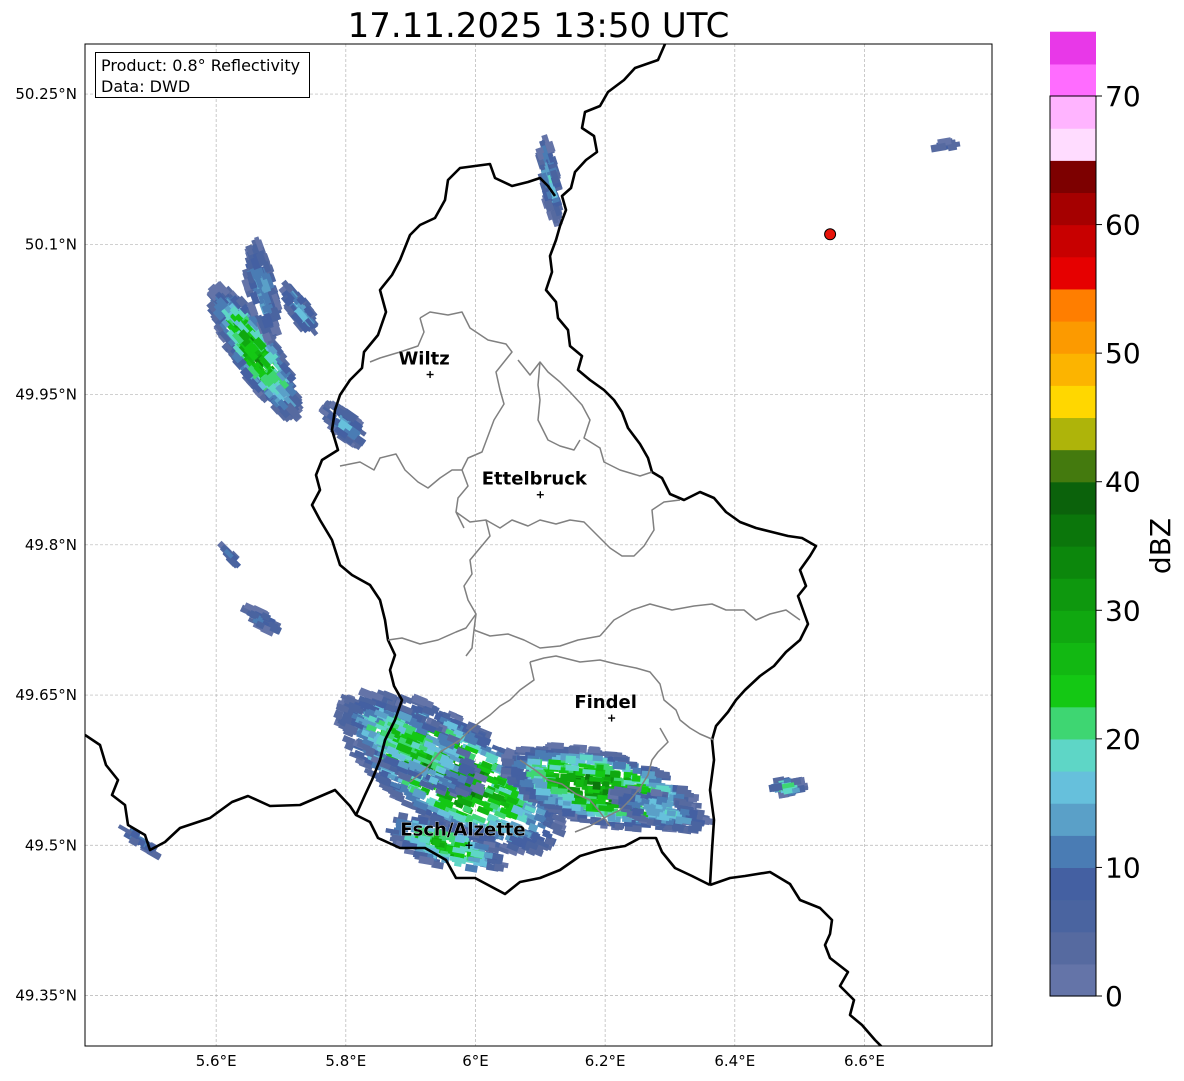 The image size is (1184, 1081). What do you see at coordinates (345, 1061) in the screenshot?
I see `lon-tick-label: 5.8°E` at bounding box center [345, 1061].